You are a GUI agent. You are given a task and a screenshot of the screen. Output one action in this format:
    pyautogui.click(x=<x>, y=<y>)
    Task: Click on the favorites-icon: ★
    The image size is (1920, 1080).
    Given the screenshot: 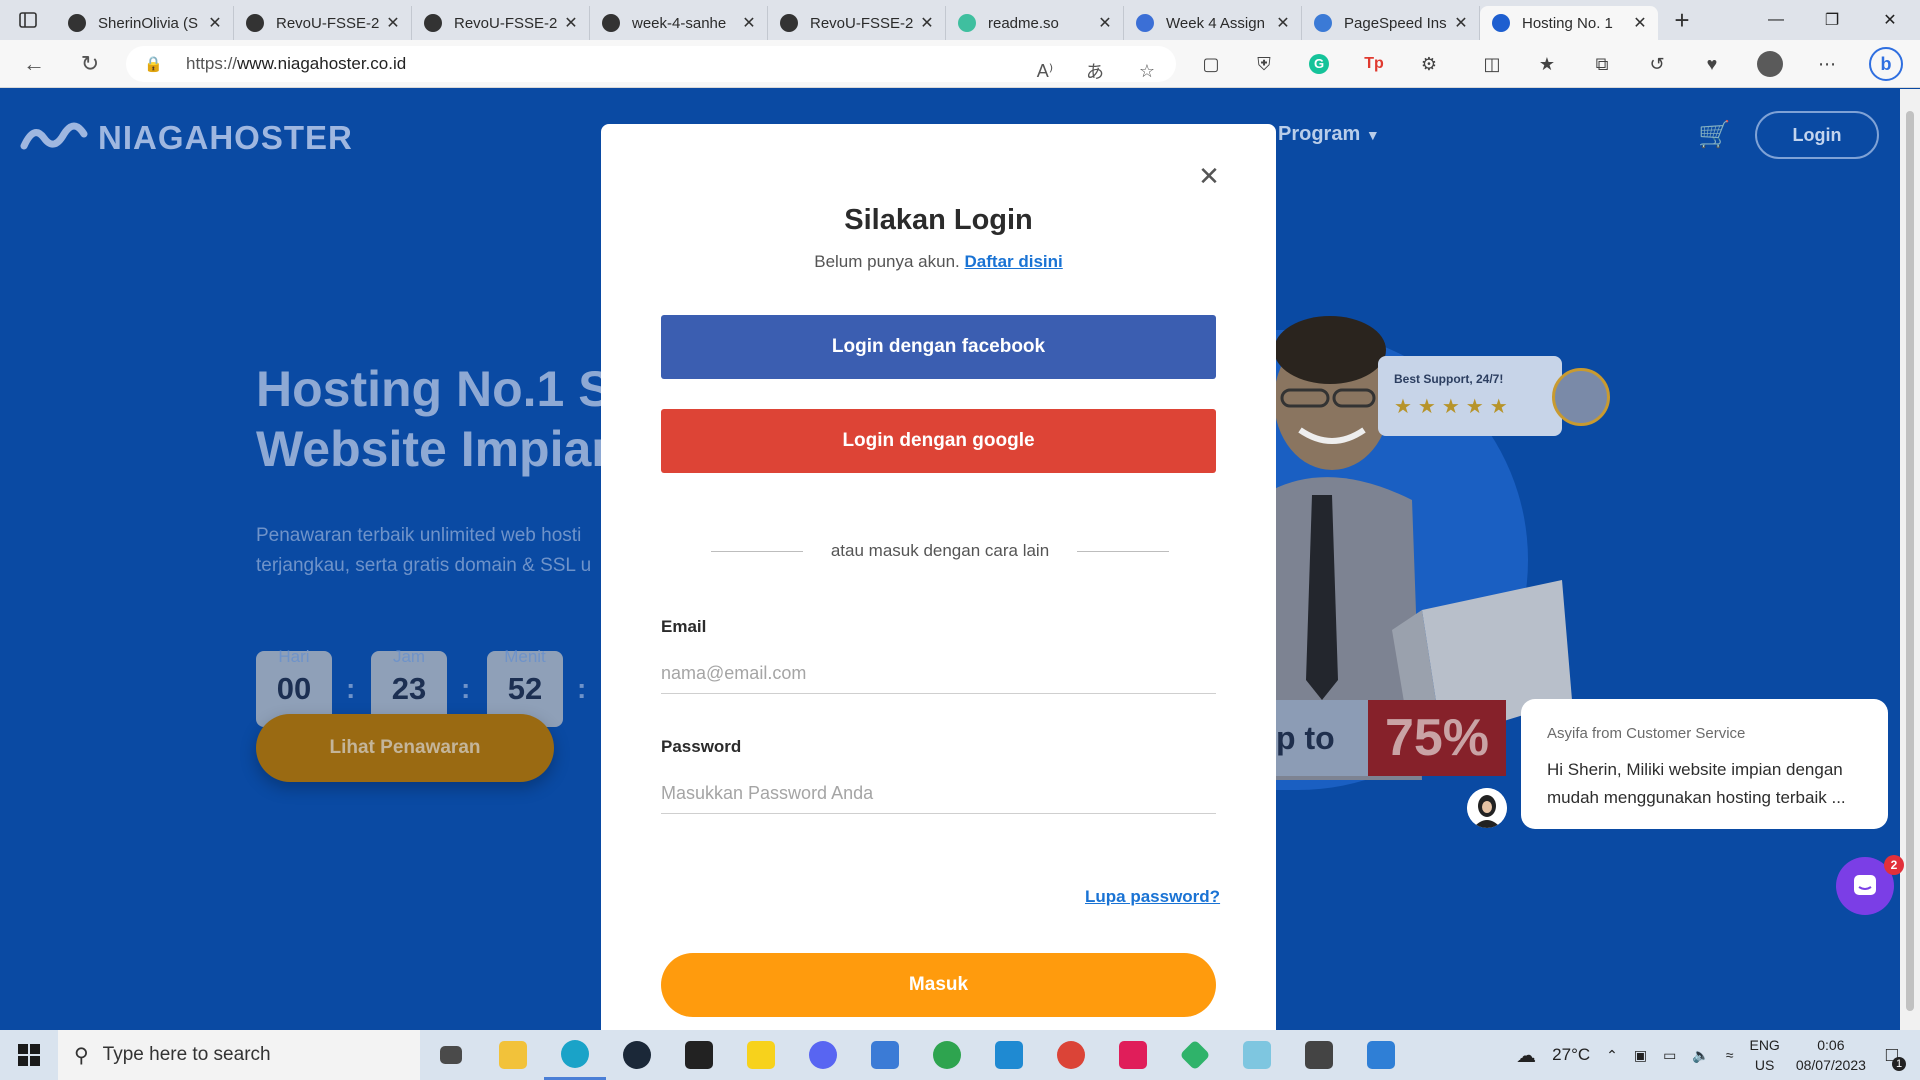 What is the action you would take?
    pyautogui.click(x=1547, y=64)
    